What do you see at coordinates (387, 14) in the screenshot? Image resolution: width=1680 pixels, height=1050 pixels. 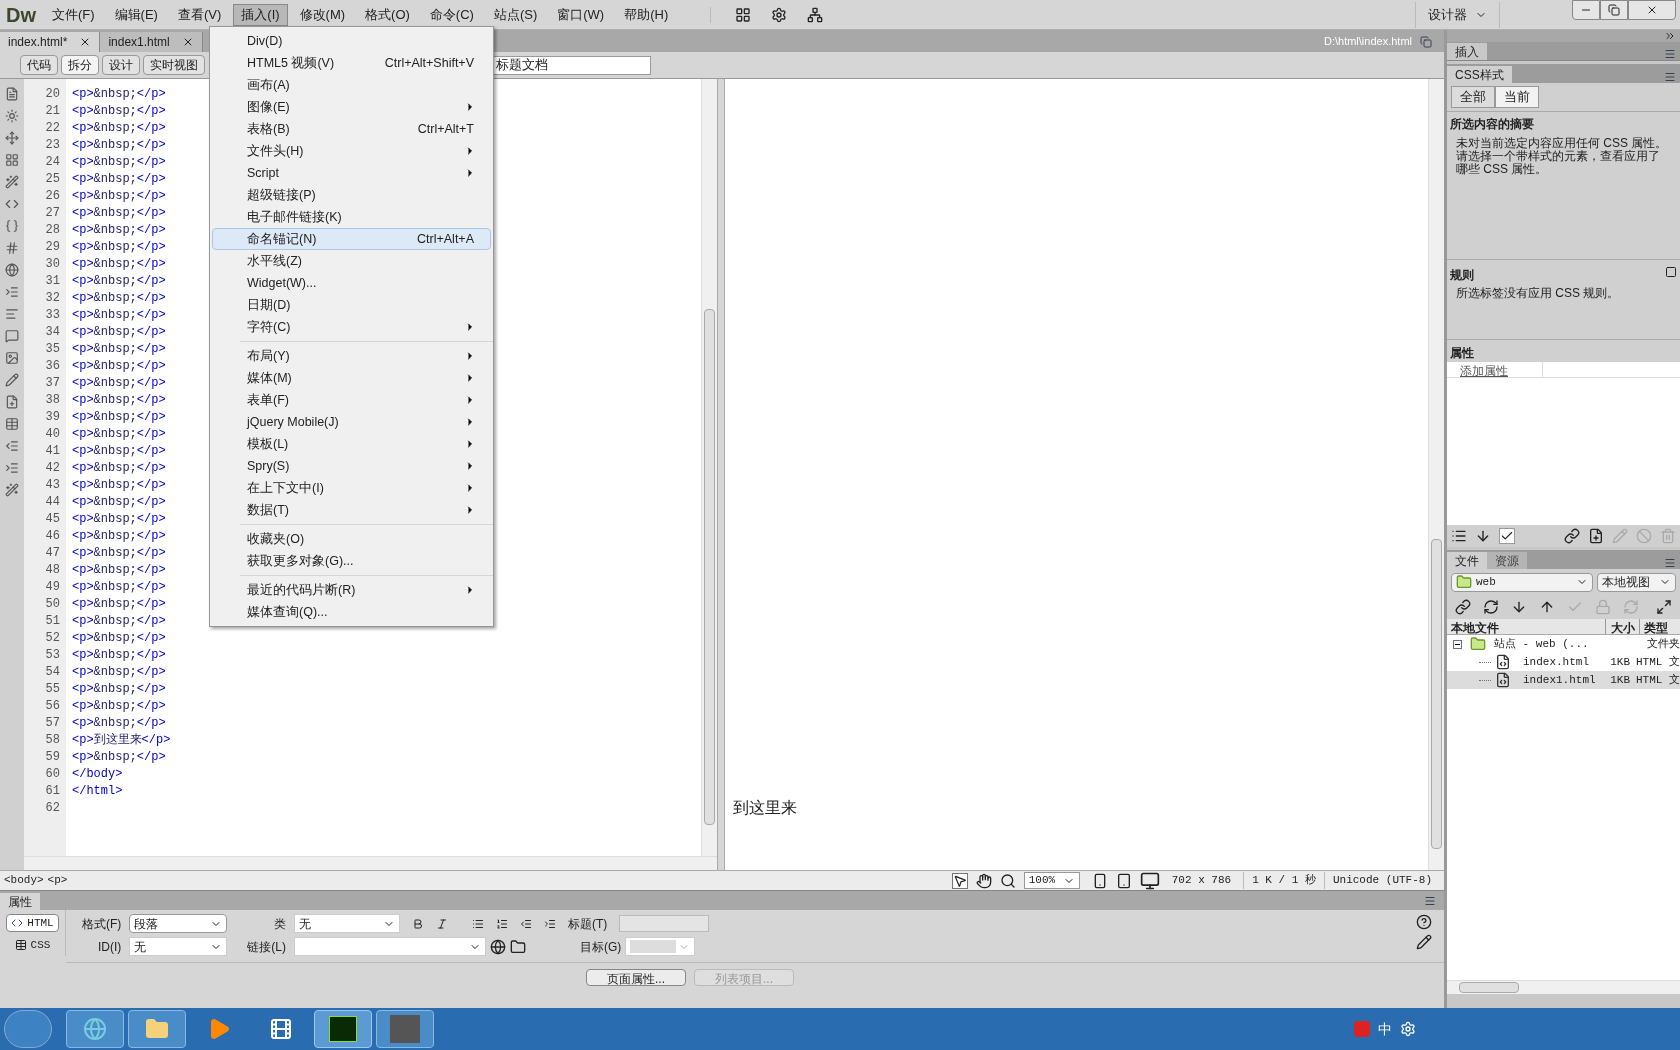 I see `menu-item: 格式(O)` at bounding box center [387, 14].